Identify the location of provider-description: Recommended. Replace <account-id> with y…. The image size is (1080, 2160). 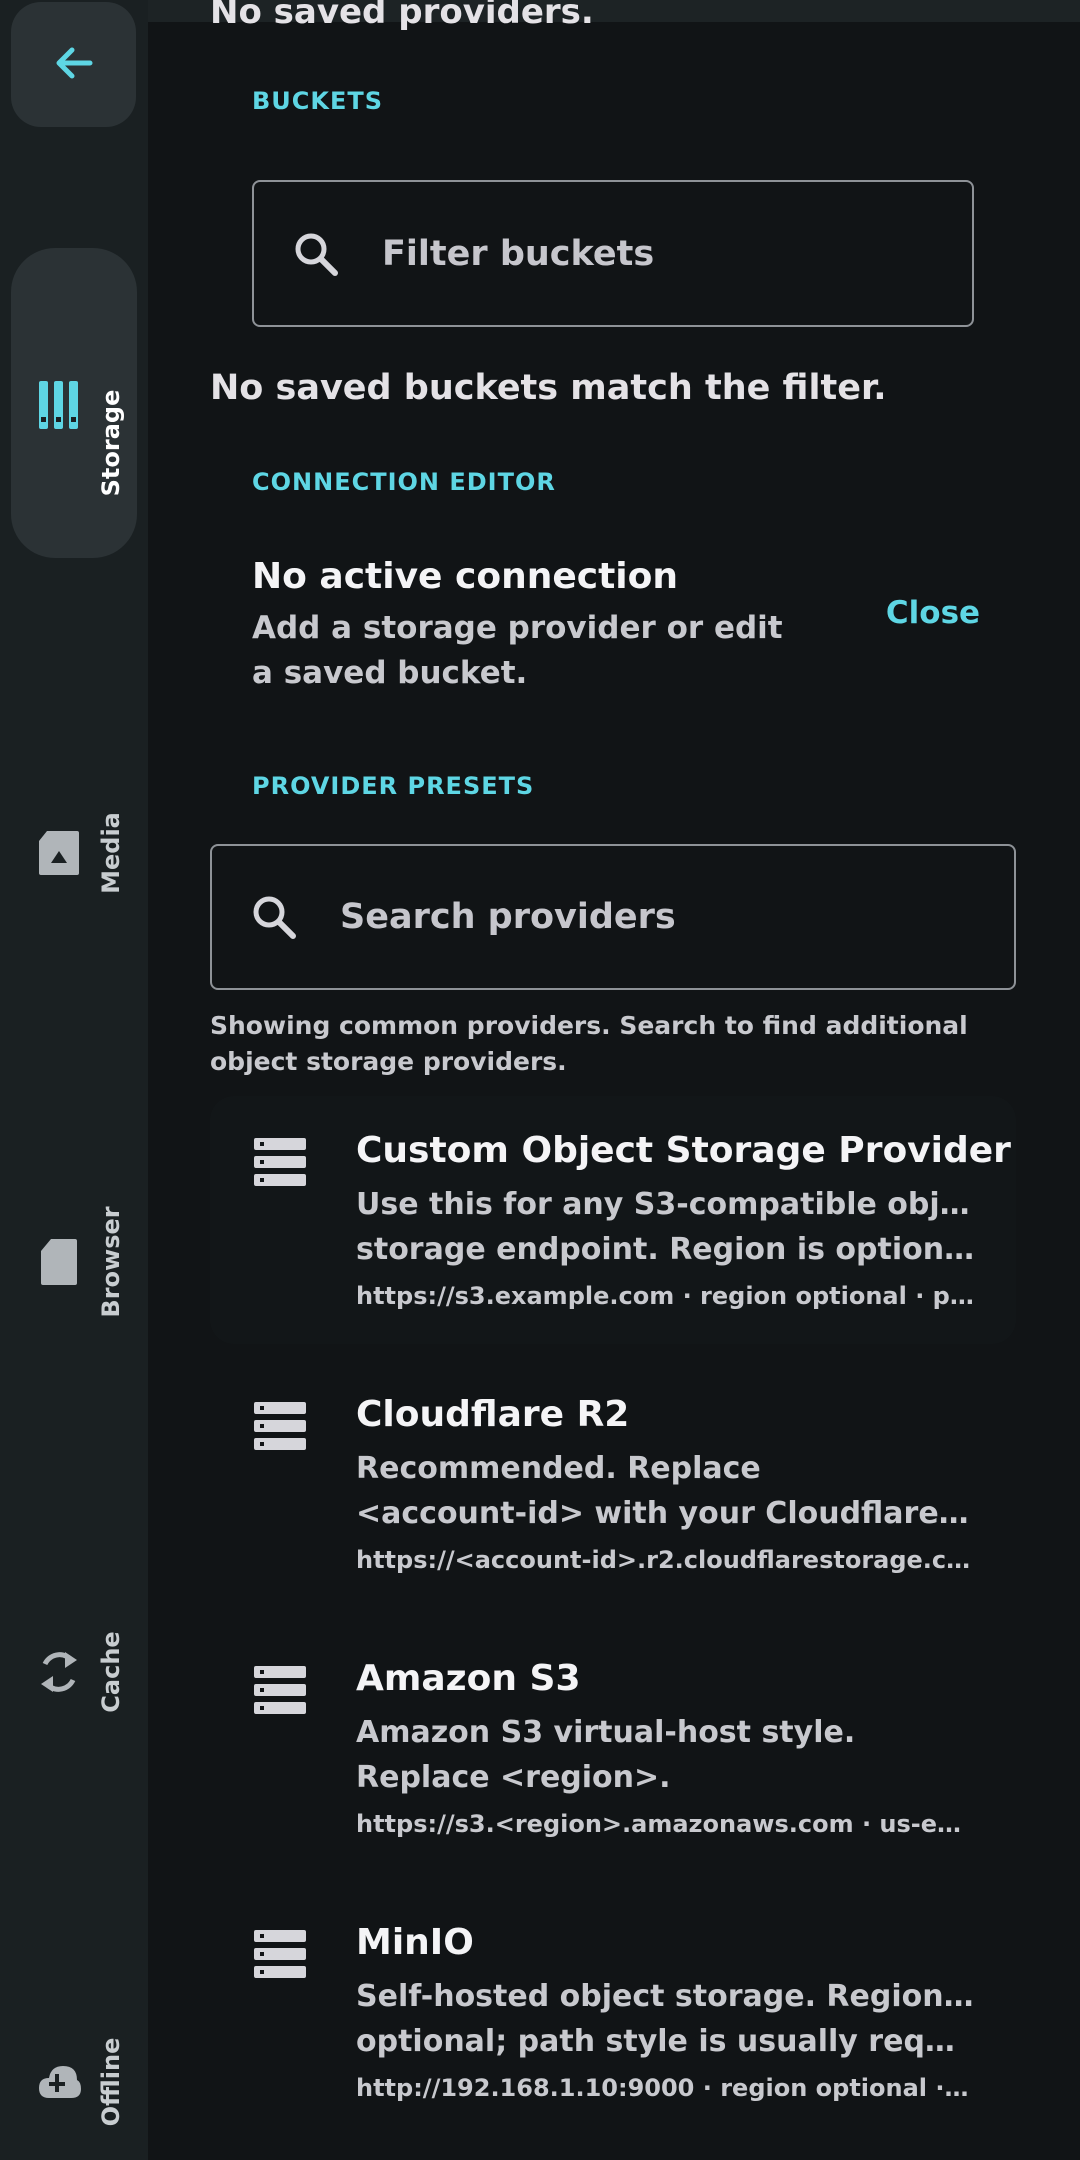
(666, 1491).